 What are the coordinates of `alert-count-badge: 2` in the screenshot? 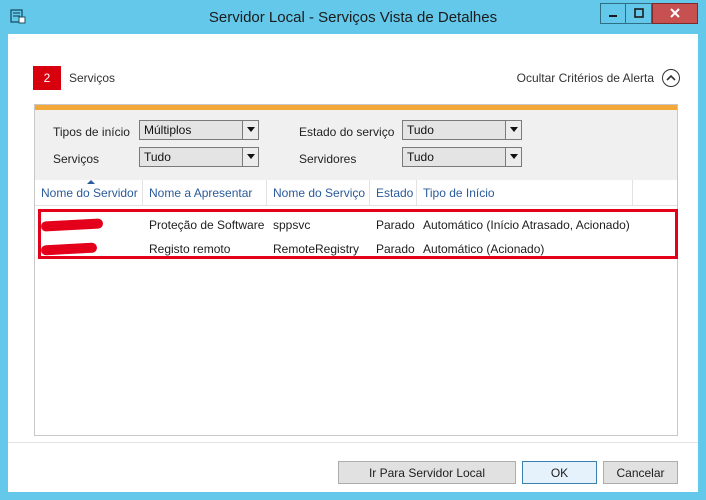 It's located at (47, 78).